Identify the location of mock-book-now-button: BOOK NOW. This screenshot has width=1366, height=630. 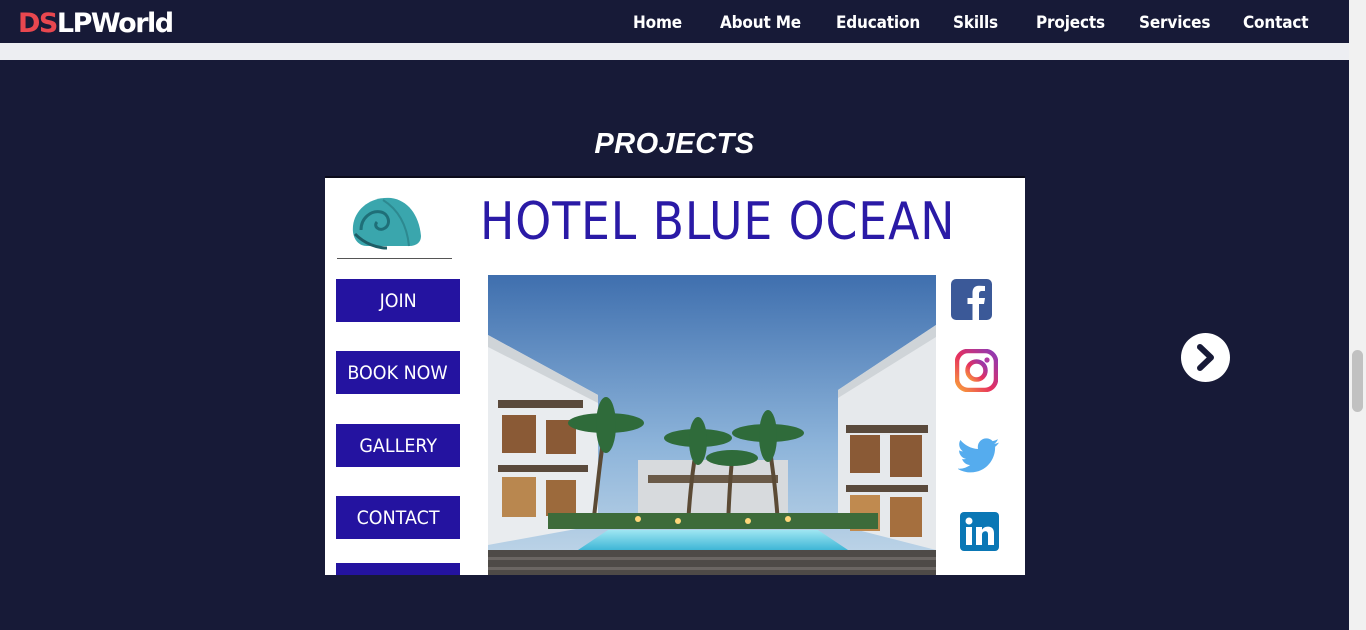
(398, 372).